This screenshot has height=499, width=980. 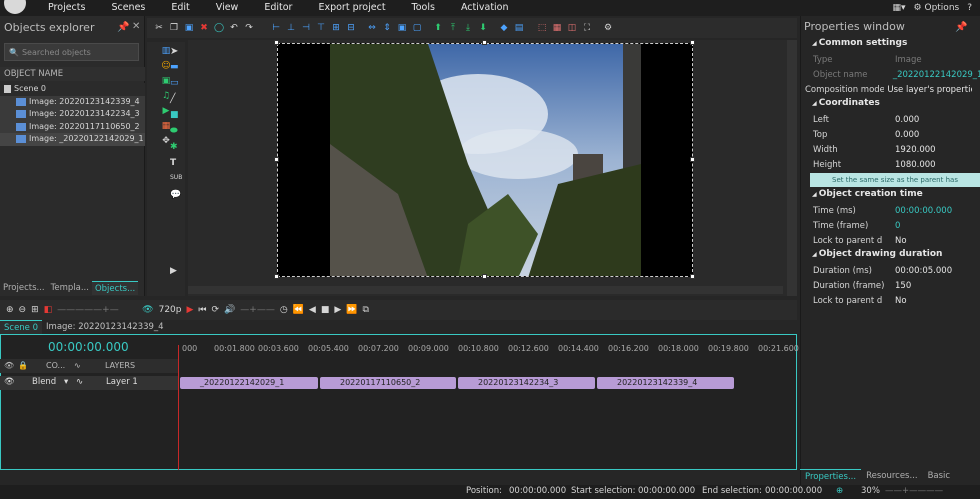 I want to click on prev-frame-icon: ⏪, so click(x=298, y=310).